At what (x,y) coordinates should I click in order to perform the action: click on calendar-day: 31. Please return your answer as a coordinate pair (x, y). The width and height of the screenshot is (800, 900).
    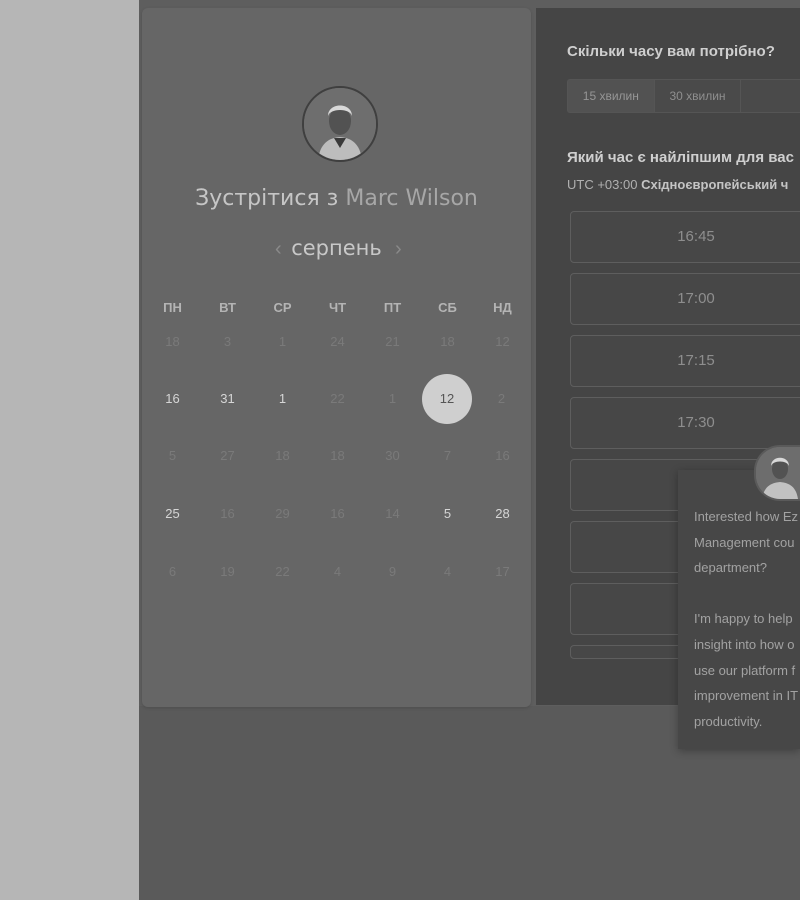
    Looking at the image, I should click on (227, 399).